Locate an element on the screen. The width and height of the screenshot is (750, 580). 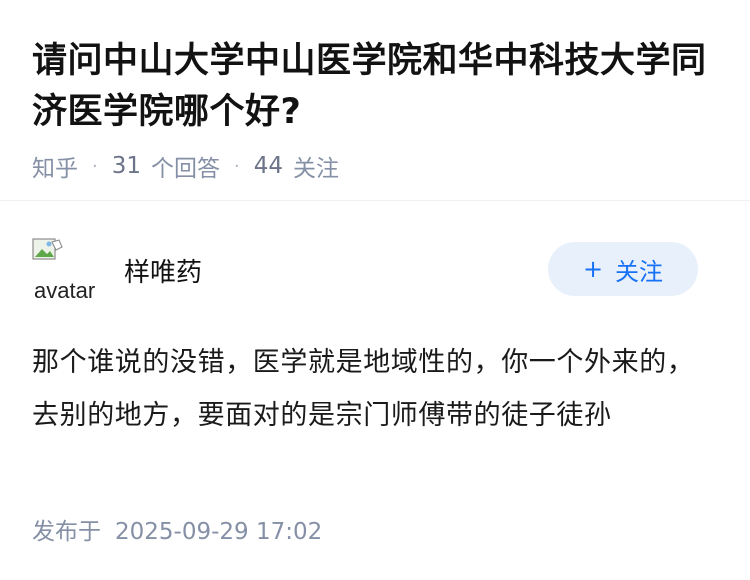
follow-button: + 关注 is located at coordinates (623, 269).